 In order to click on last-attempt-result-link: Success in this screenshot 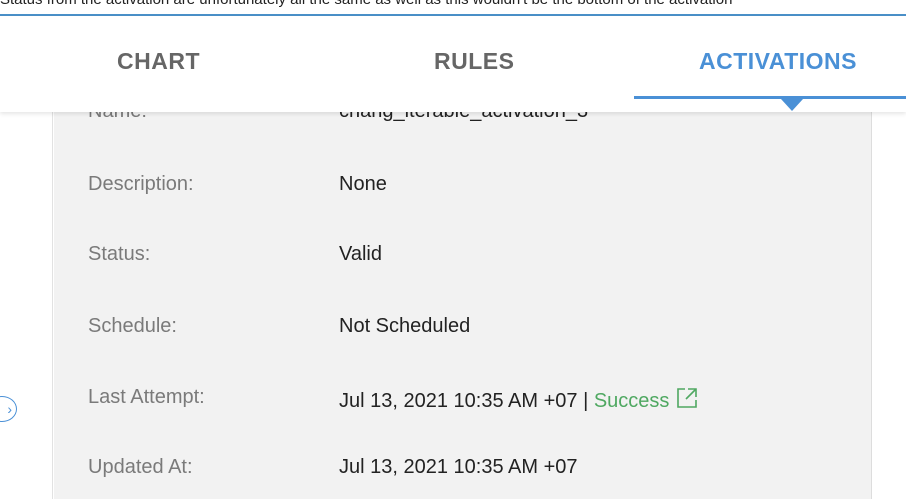, I will do `click(632, 401)`.